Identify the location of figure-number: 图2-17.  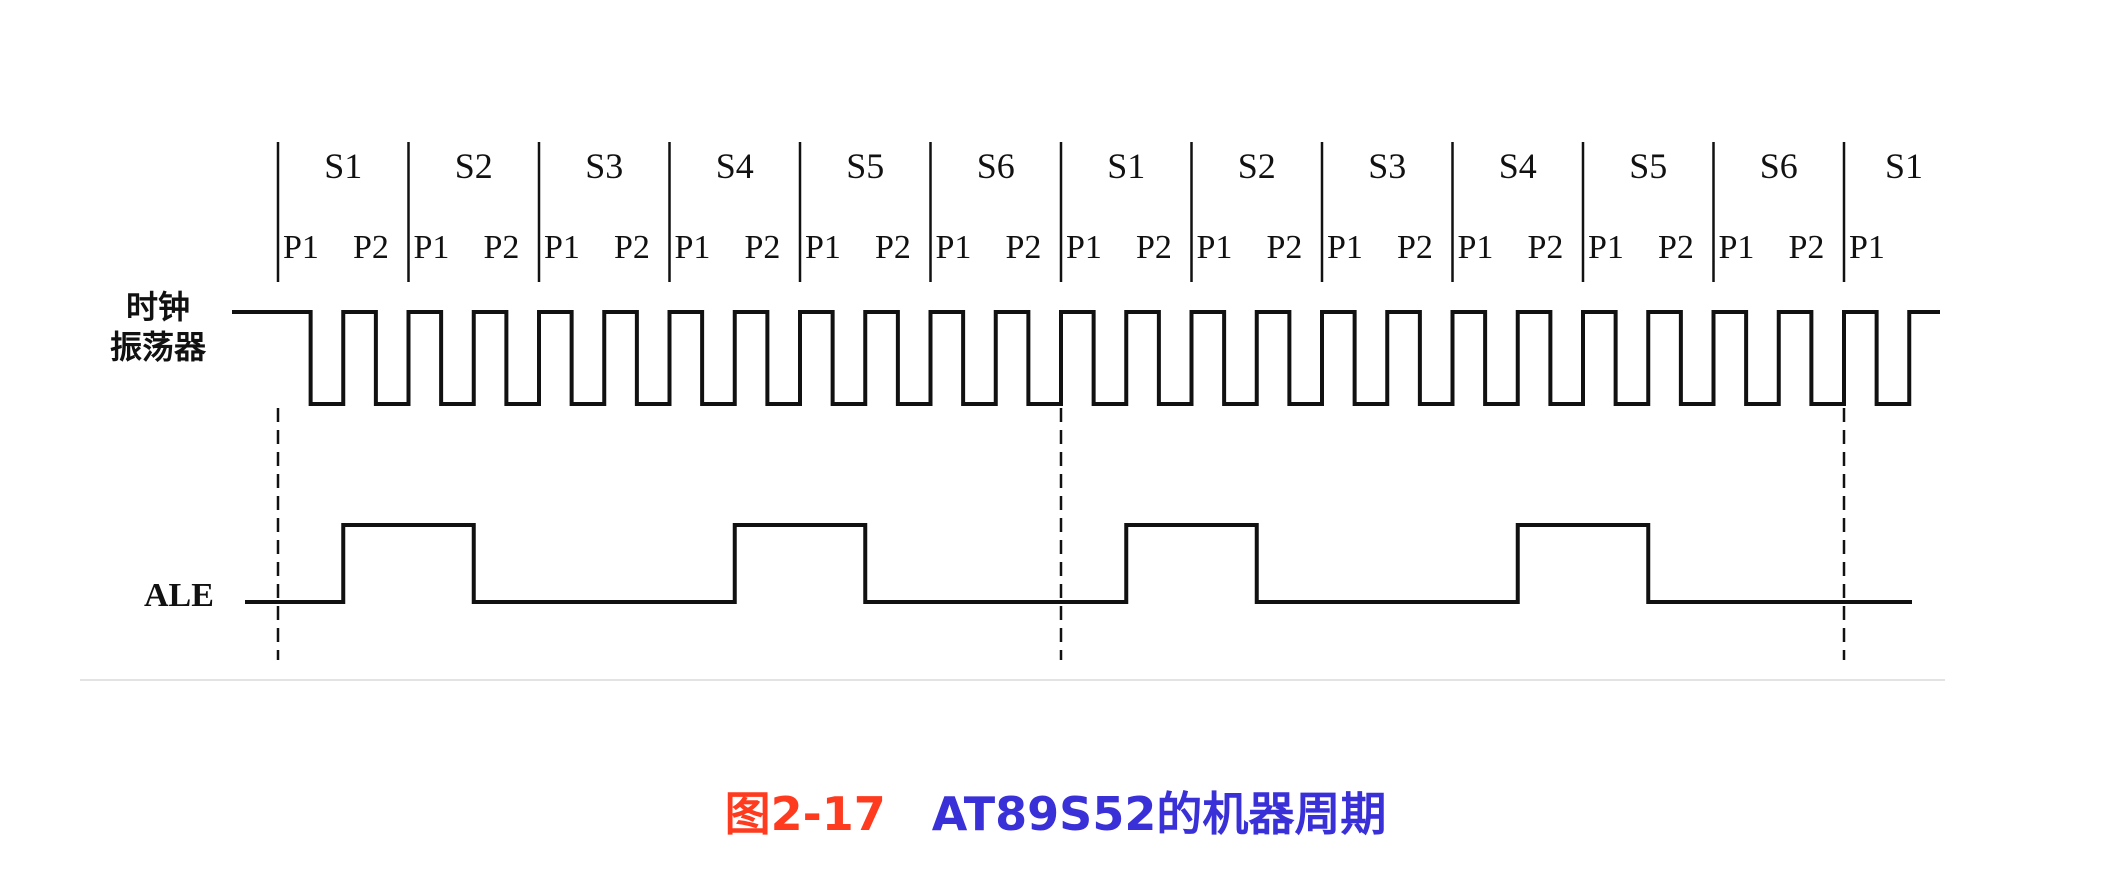
(805, 814).